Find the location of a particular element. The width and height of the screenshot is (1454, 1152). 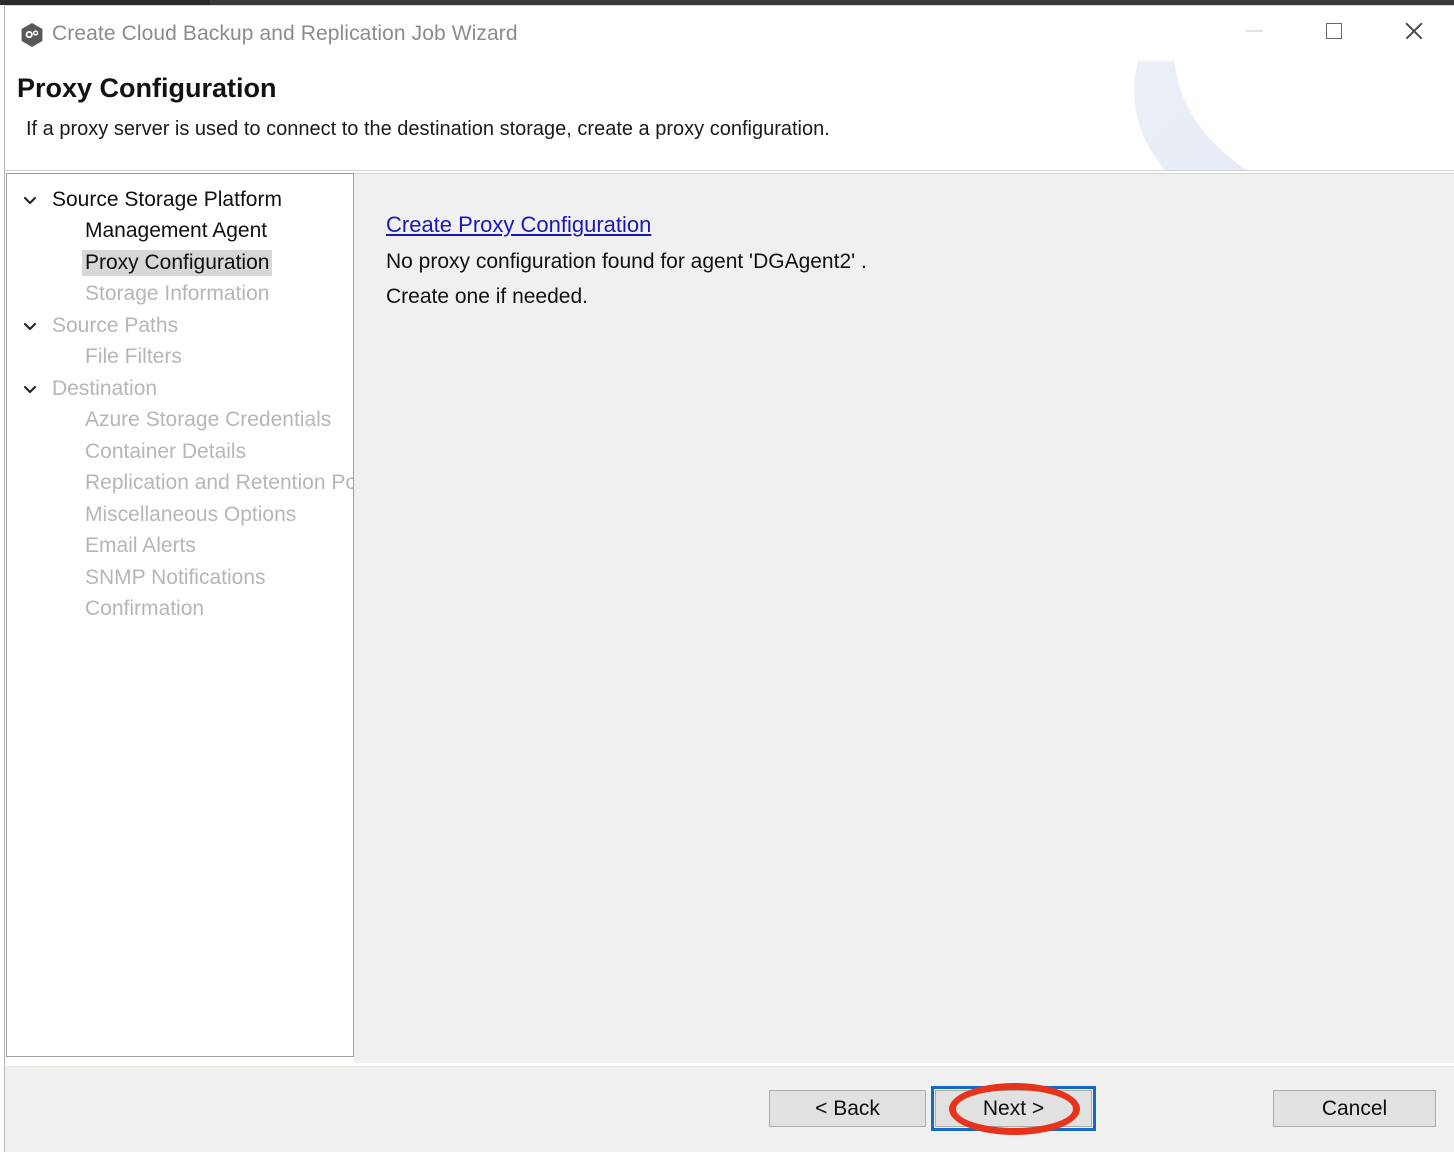

sidebar-item-label: Source Storage Platform is located at coordinates (167, 199).